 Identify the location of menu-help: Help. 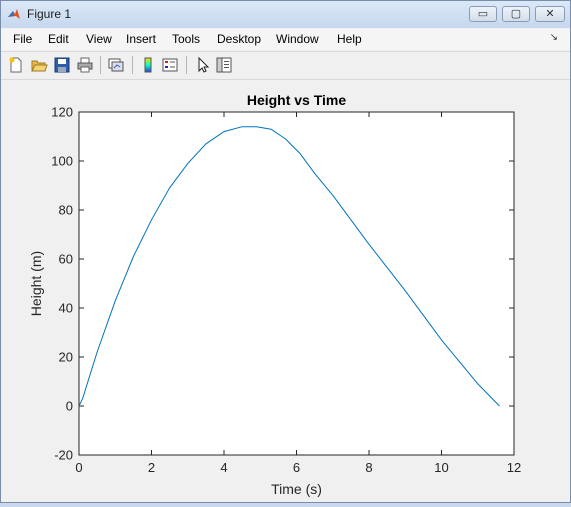
(349, 39).